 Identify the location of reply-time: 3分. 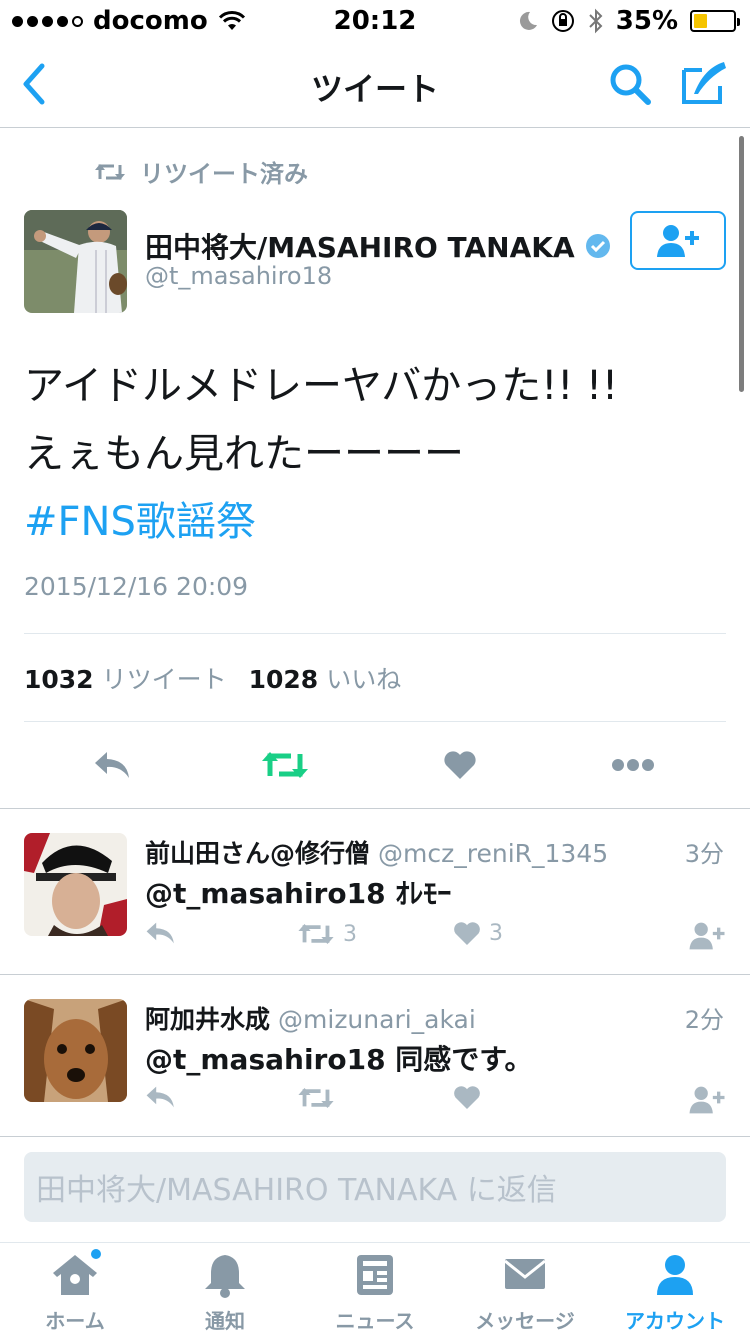
(704, 854).